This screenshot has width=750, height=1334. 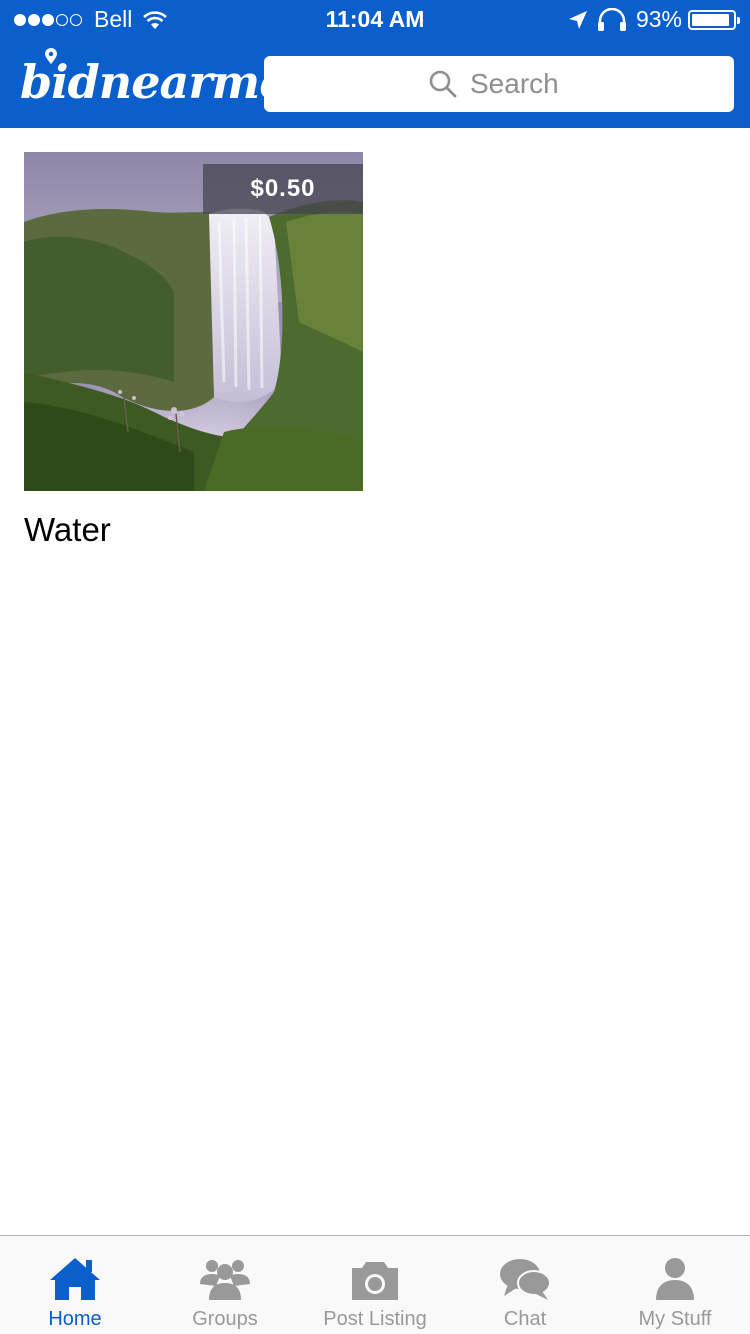 What do you see at coordinates (375, 1319) in the screenshot?
I see `tab-label: Post Listing` at bounding box center [375, 1319].